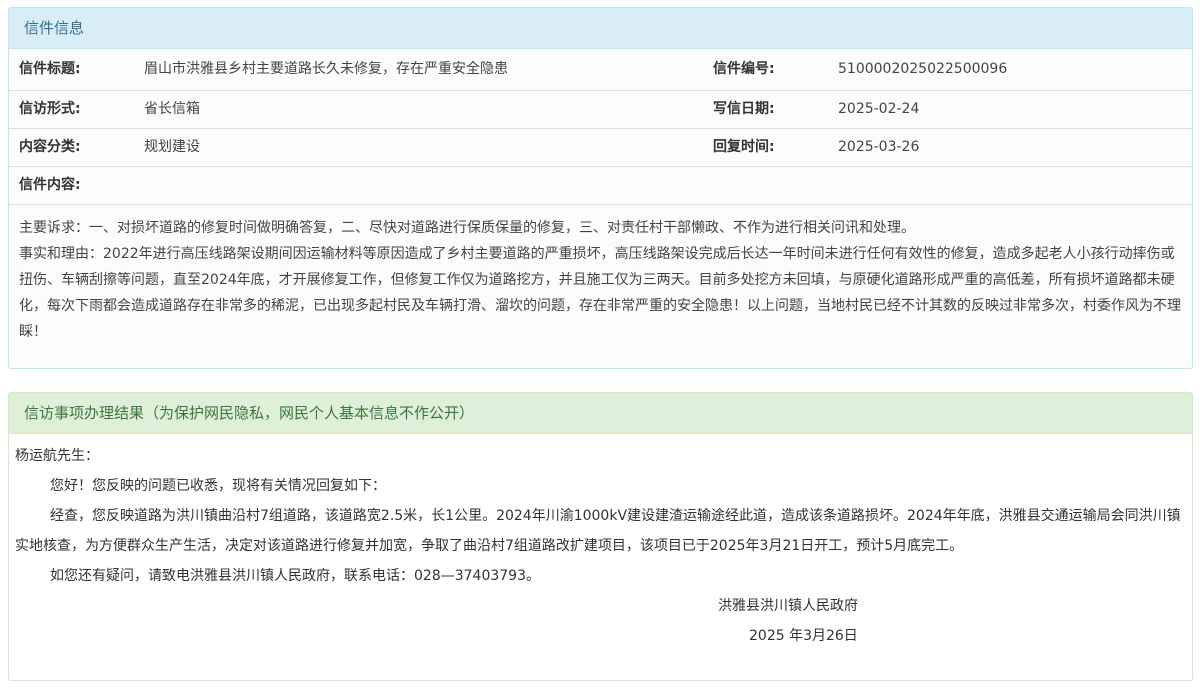 The width and height of the screenshot is (1200, 689). Describe the element at coordinates (744, 69) in the screenshot. I see `letter-number-label: 信件编号:` at that location.